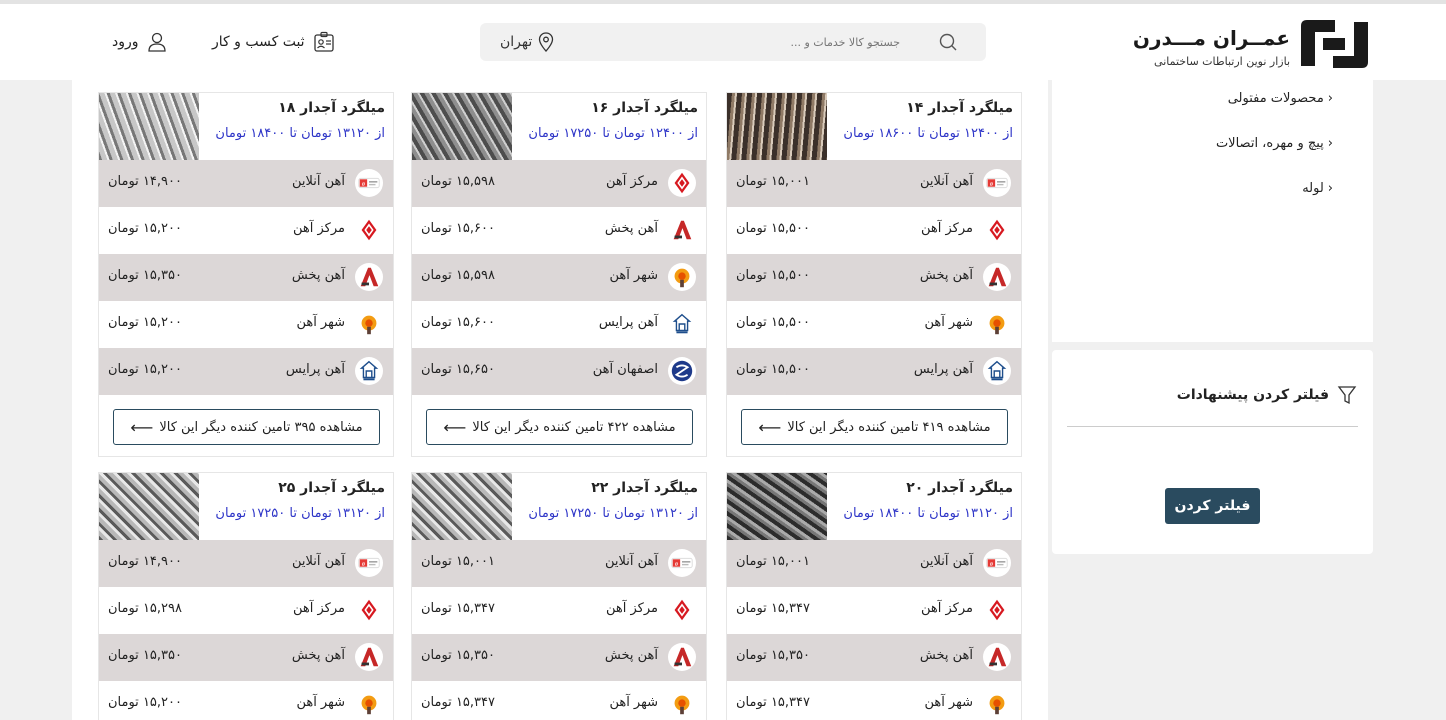  Describe the element at coordinates (1280, 98) in the screenshot. I see `category-item-wire-products: ‹ محصولات مفتولی` at that location.